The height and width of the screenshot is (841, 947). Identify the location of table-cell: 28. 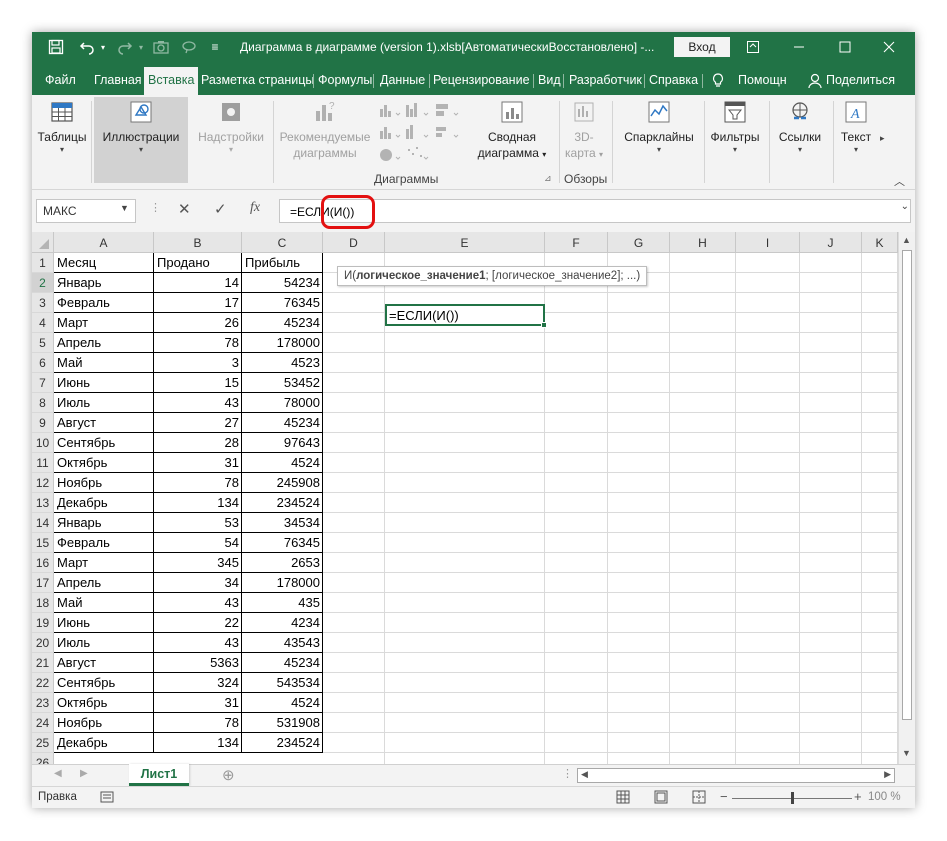
(198, 443).